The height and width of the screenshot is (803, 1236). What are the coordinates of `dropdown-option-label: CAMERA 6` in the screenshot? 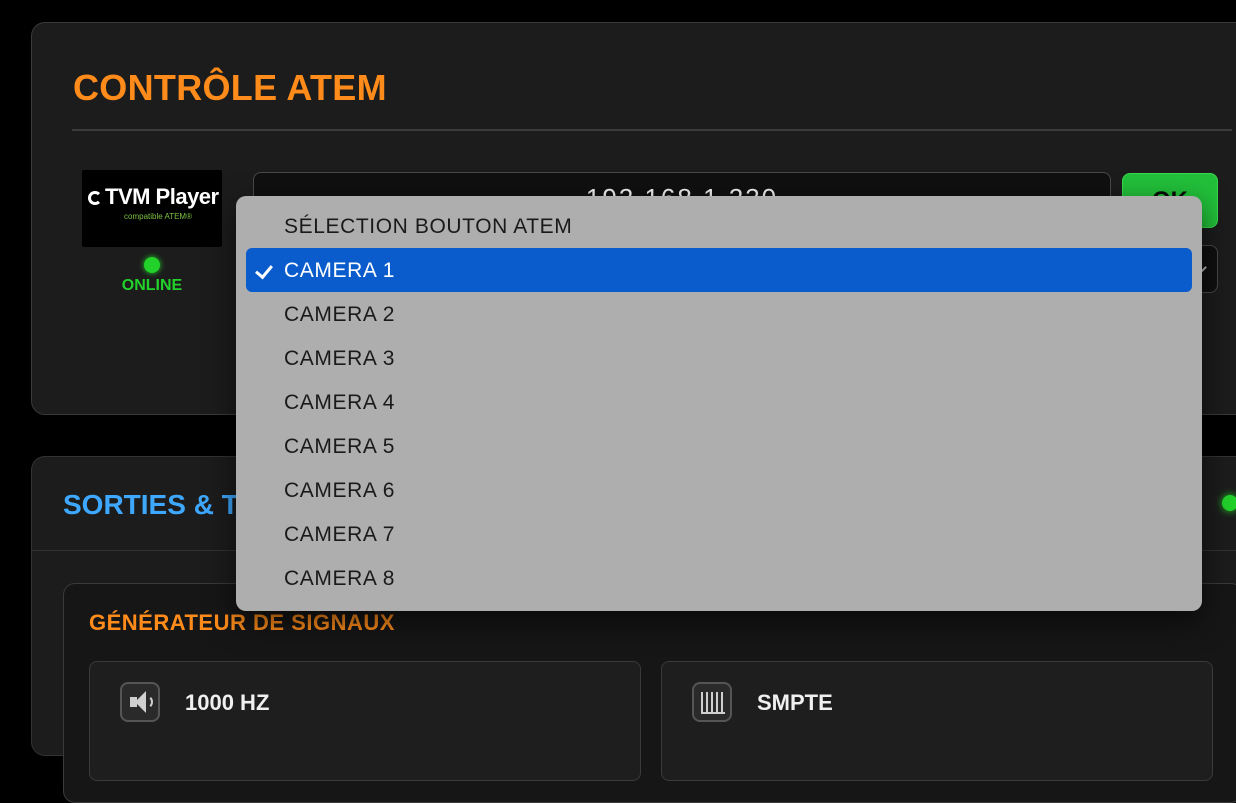 It's located at (339, 490).